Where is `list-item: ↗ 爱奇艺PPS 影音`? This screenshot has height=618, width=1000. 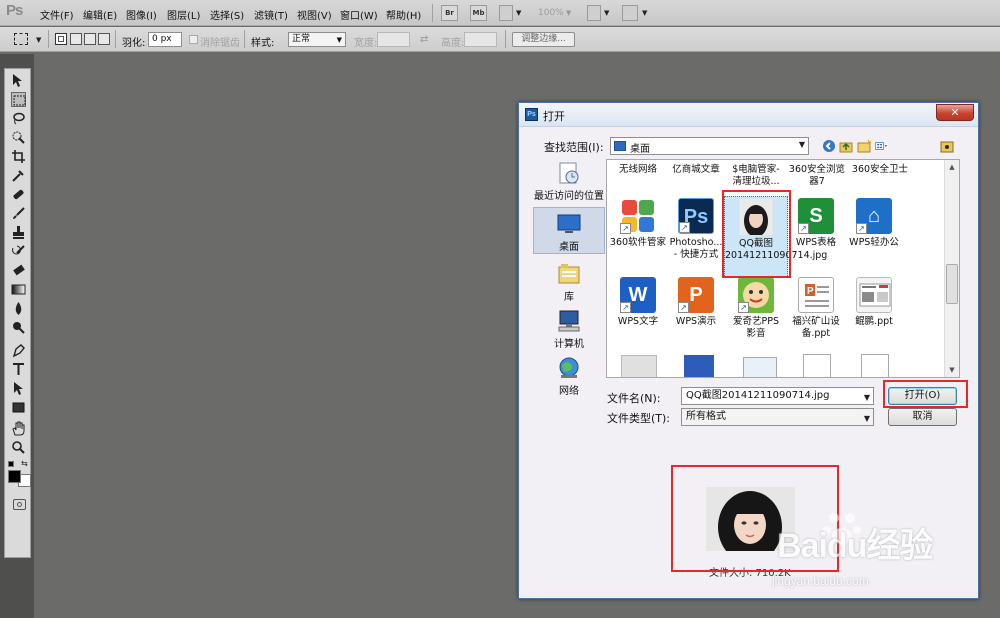 list-item: ↗ 爱奇艺PPS 影音 is located at coordinates (756, 308).